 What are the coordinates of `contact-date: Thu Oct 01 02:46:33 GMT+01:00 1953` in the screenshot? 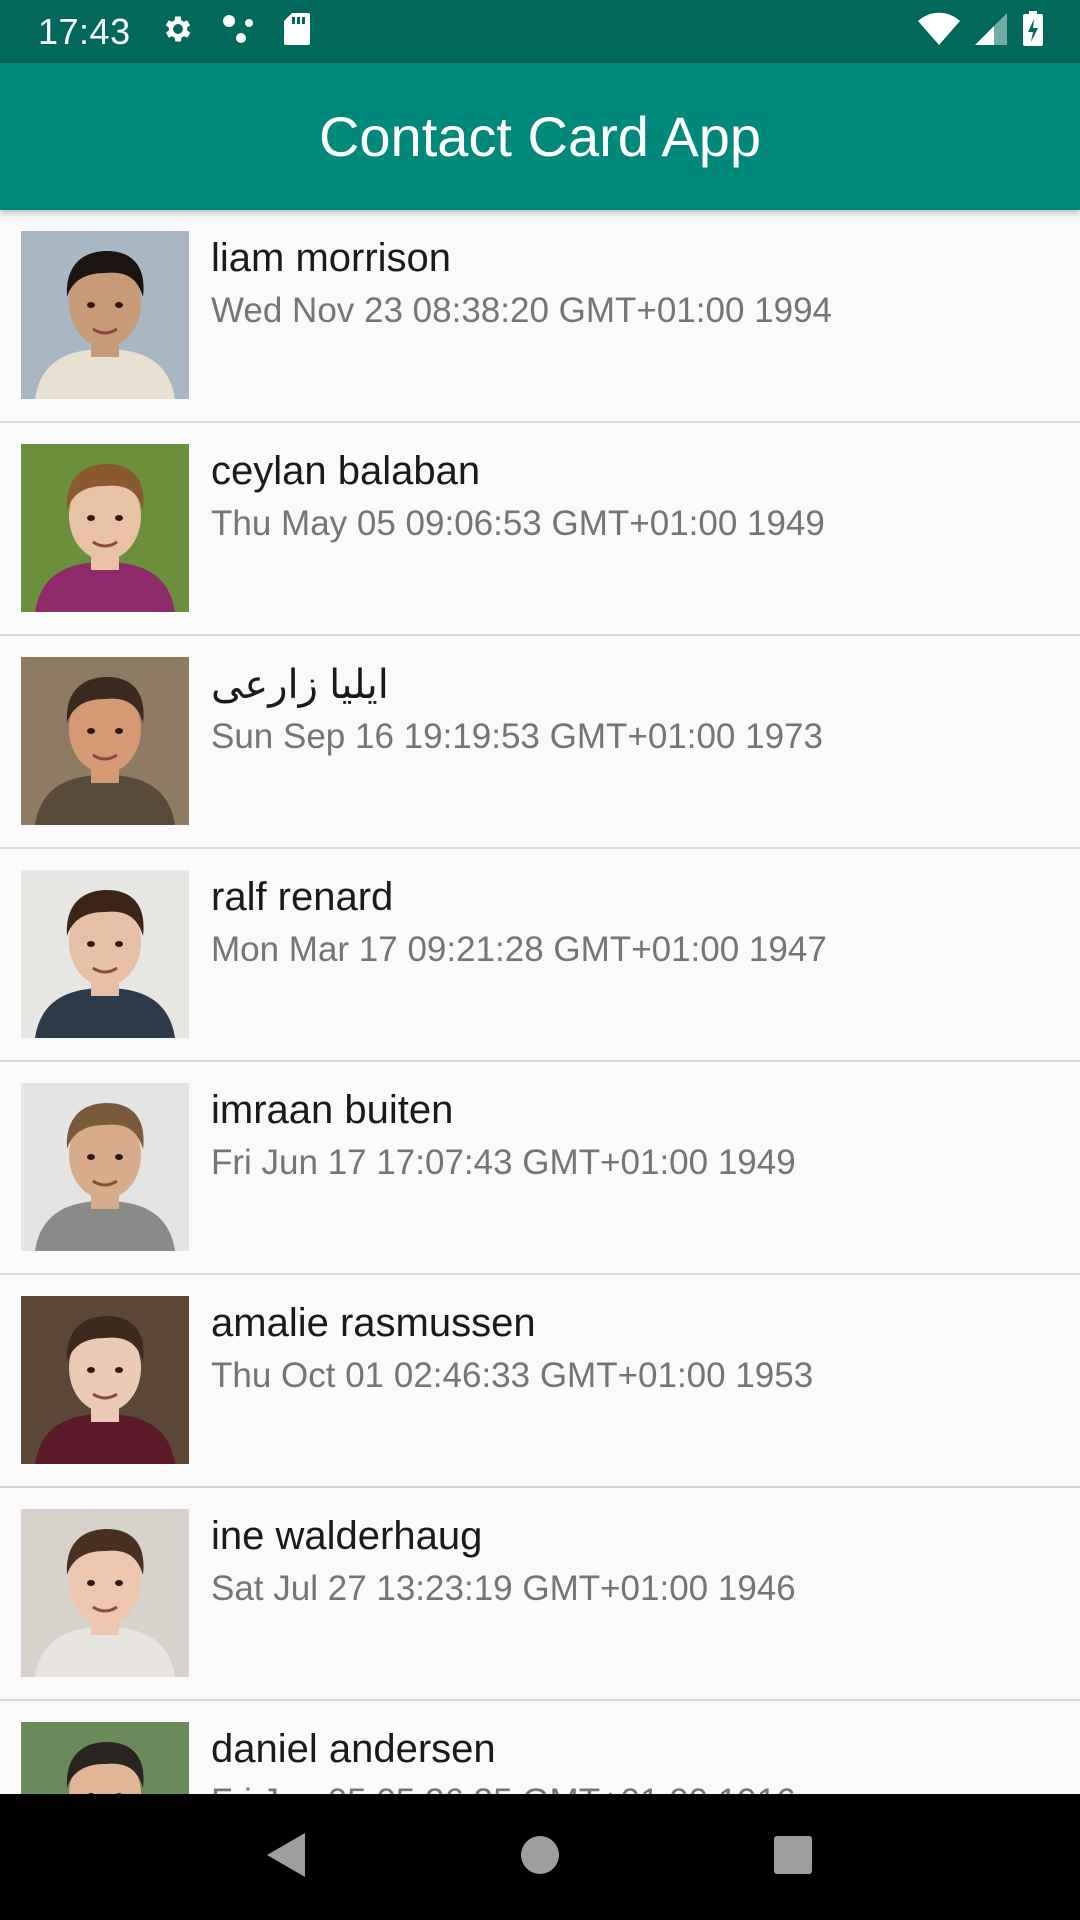 It's located at (512, 1375).